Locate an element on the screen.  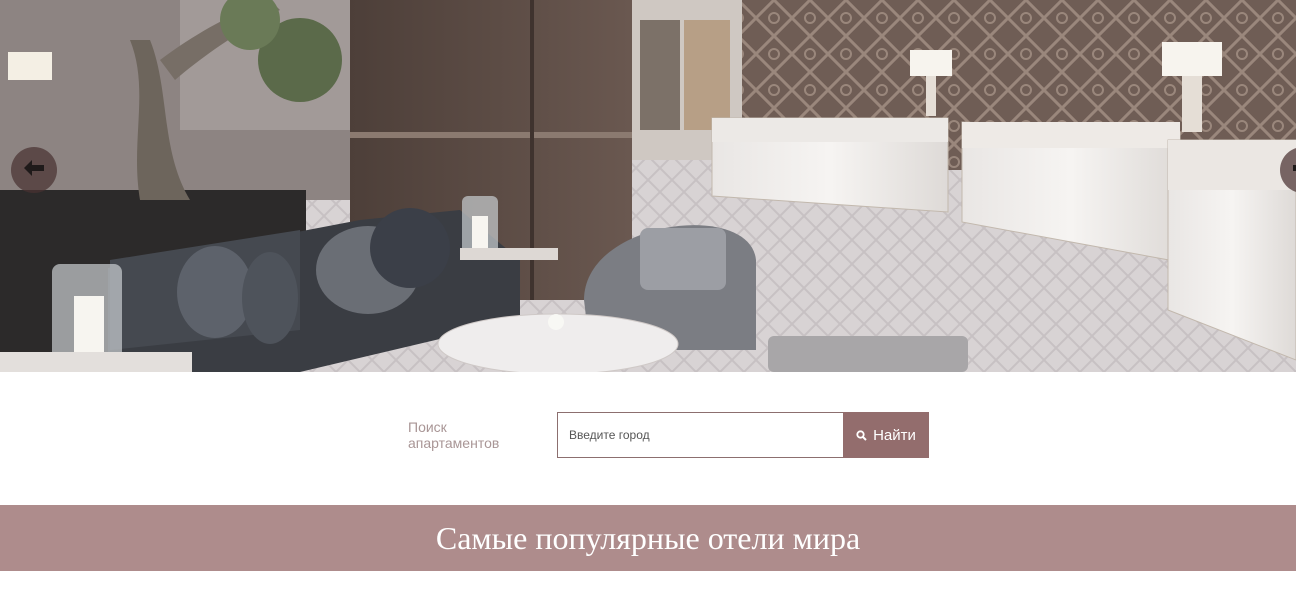
section-title: Самые популярные отели мира is located at coordinates (648, 537).